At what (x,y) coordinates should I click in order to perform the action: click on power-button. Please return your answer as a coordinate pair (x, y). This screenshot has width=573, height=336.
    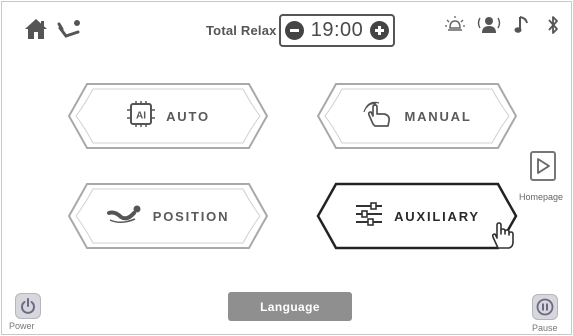
    Looking at the image, I should click on (28, 306).